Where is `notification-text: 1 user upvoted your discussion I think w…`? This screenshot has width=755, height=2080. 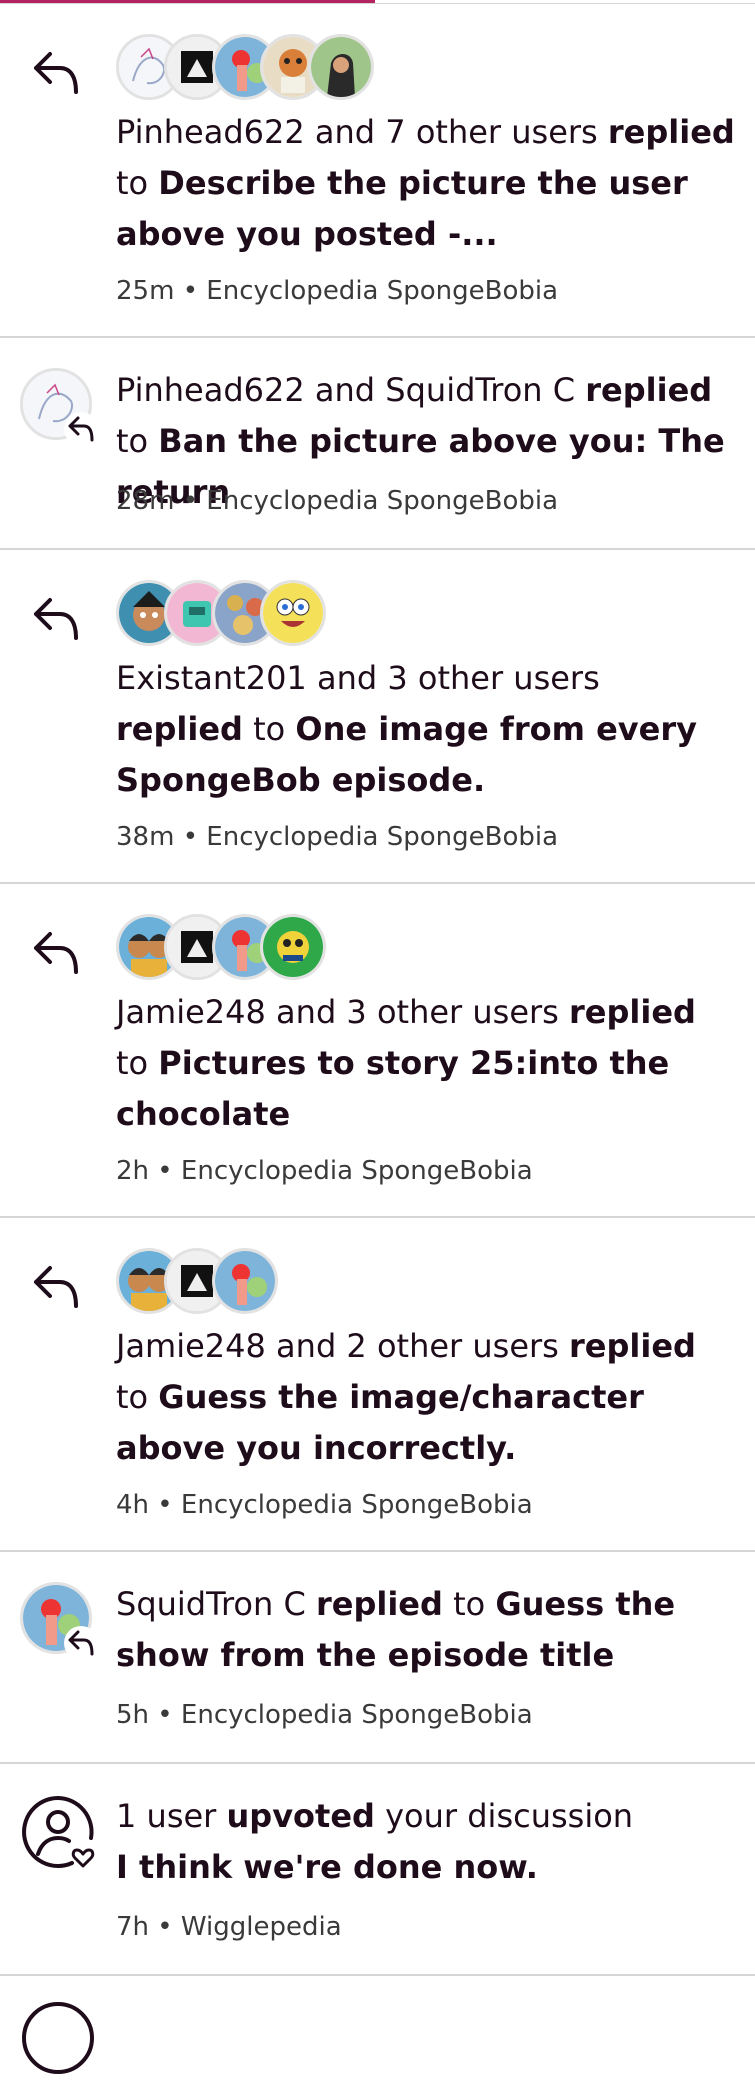 notification-text: 1 user upvoted your discussion I think w… is located at coordinates (375, 1841).